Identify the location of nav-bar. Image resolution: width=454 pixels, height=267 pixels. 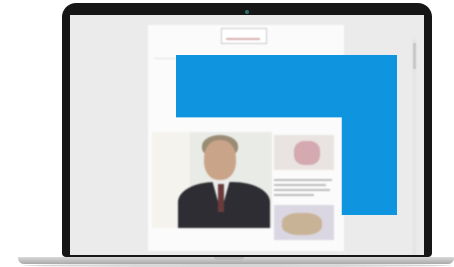
(247, 52).